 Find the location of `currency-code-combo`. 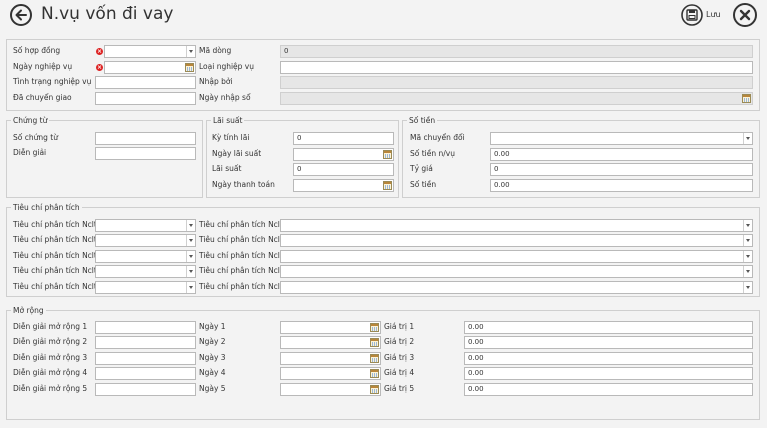

currency-code-combo is located at coordinates (621, 138).